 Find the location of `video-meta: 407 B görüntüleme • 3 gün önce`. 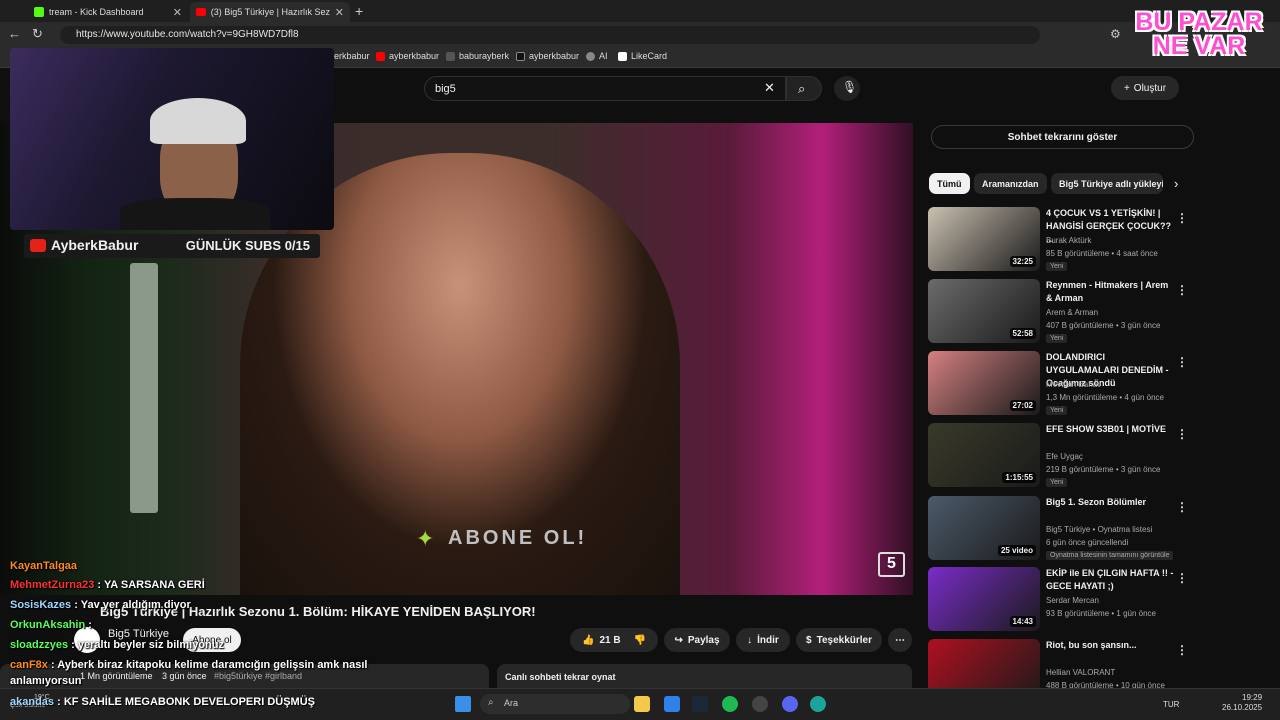

video-meta: 407 B görüntüleme • 3 gün önce is located at coordinates (1103, 325).